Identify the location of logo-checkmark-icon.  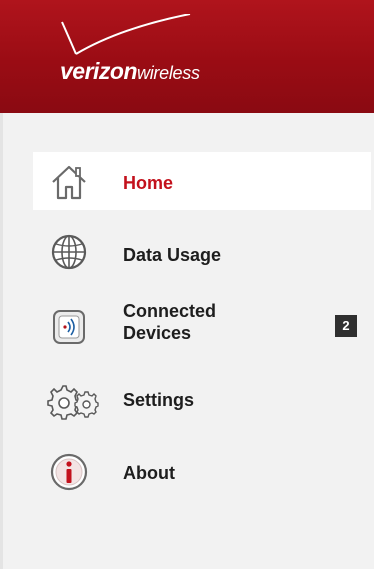
(126, 34).